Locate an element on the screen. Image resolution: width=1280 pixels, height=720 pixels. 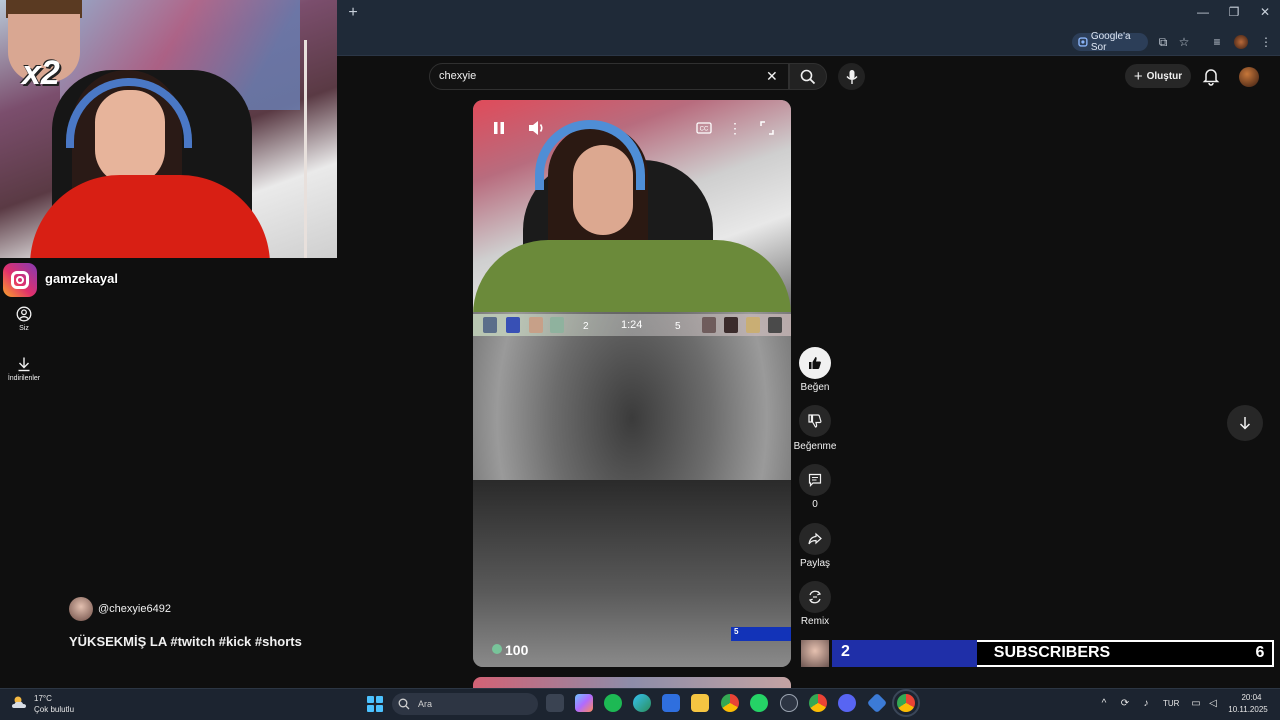
task-view-icon is located at coordinates (555, 703).